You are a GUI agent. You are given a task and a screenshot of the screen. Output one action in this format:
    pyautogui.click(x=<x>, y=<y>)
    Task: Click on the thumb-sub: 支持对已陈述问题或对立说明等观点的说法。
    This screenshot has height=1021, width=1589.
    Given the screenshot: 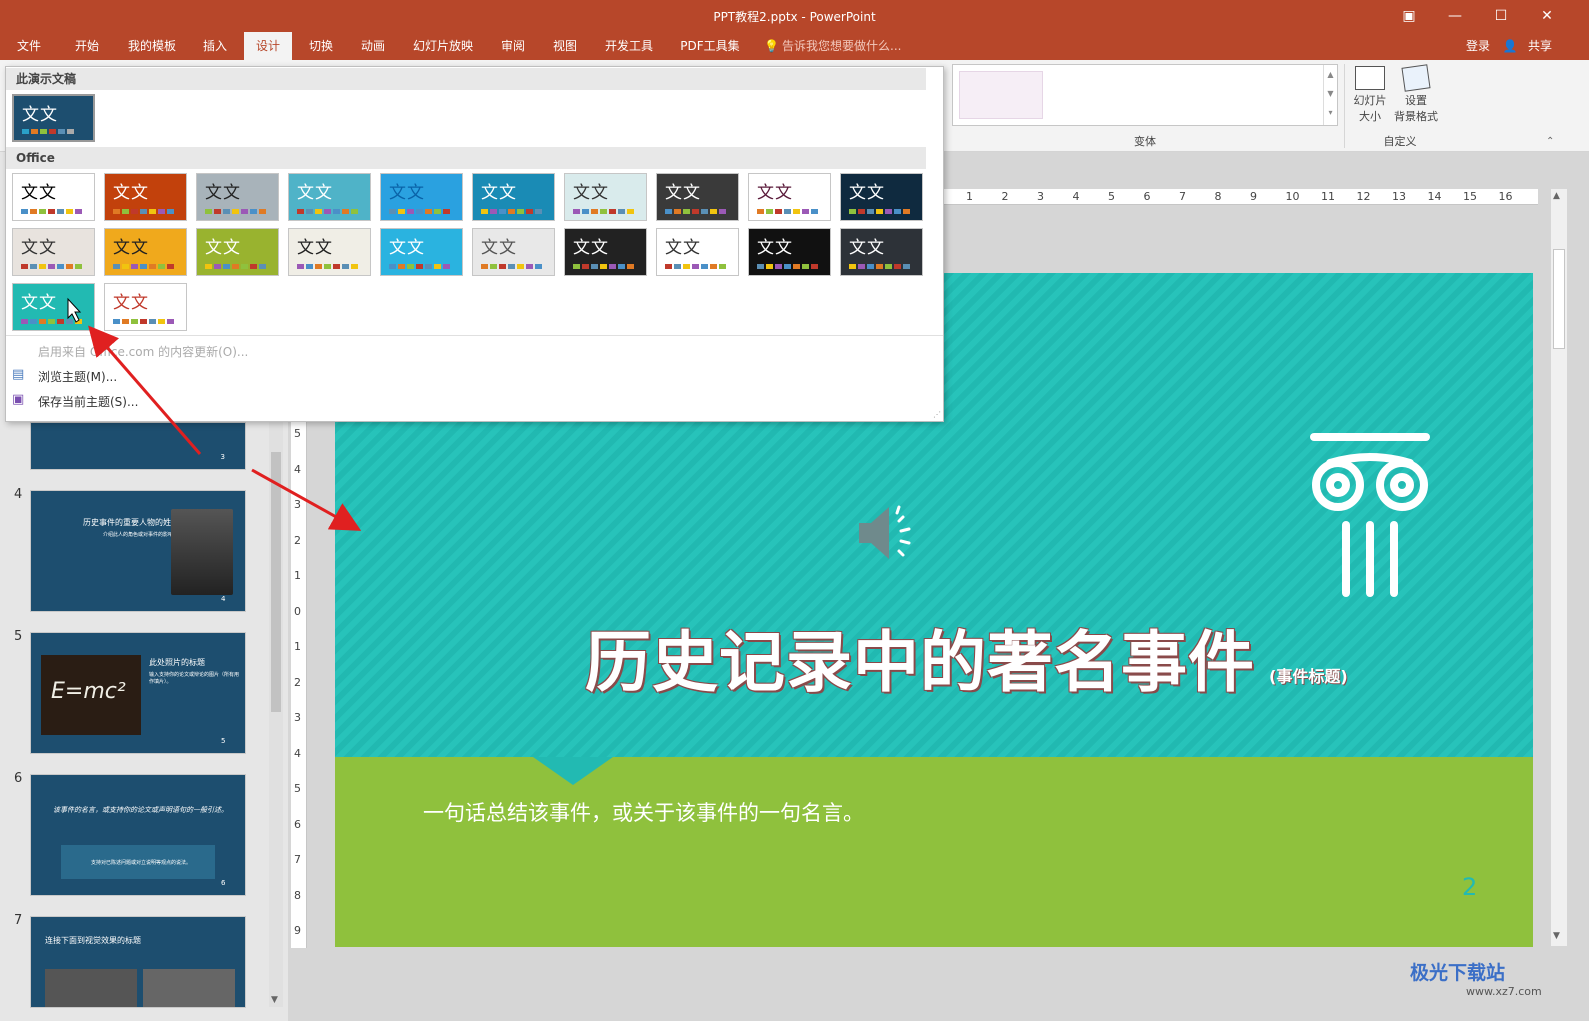 What is the action you would take?
    pyautogui.click(x=141, y=863)
    